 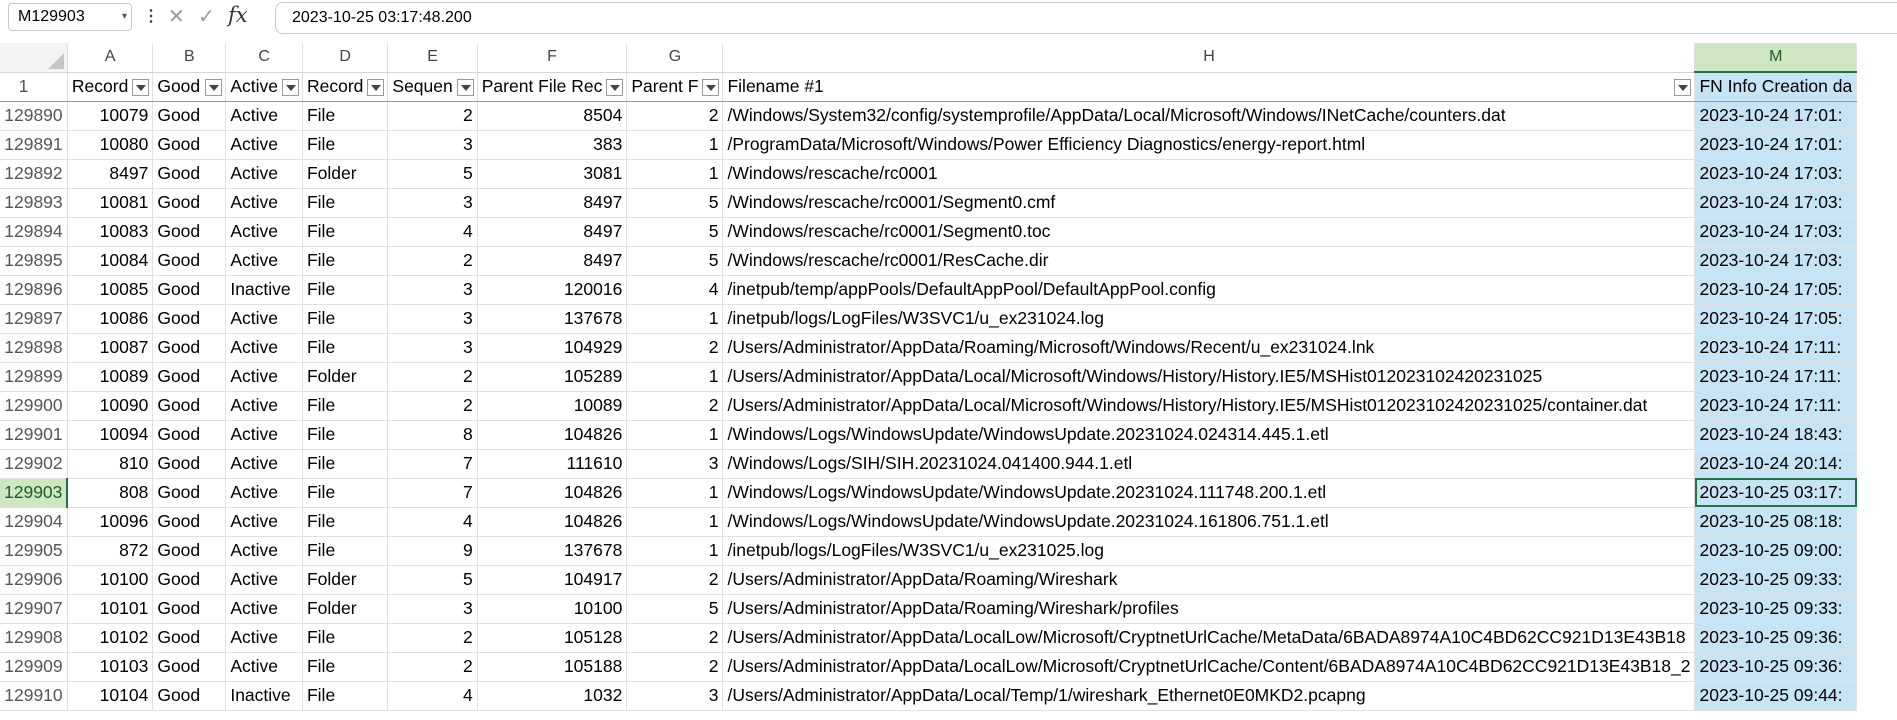 I want to click on table-cell: 10101, so click(x=110, y=609).